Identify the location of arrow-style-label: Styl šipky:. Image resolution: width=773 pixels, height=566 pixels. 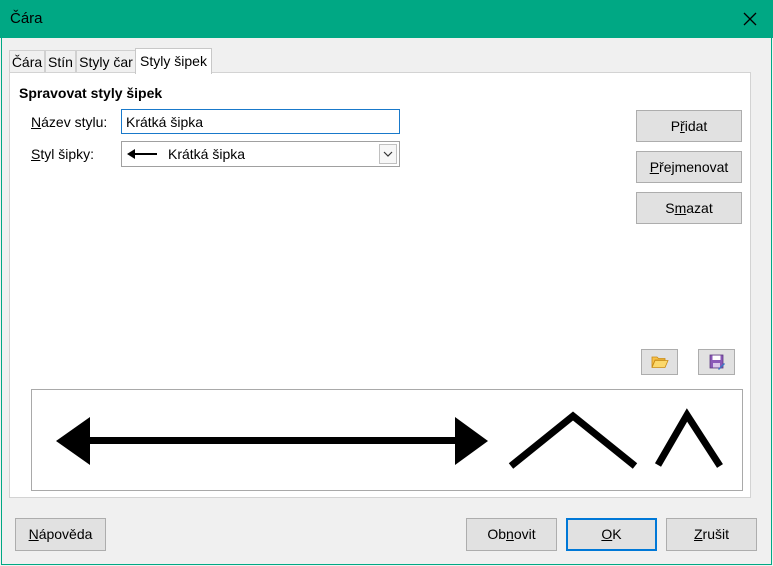
(62, 154).